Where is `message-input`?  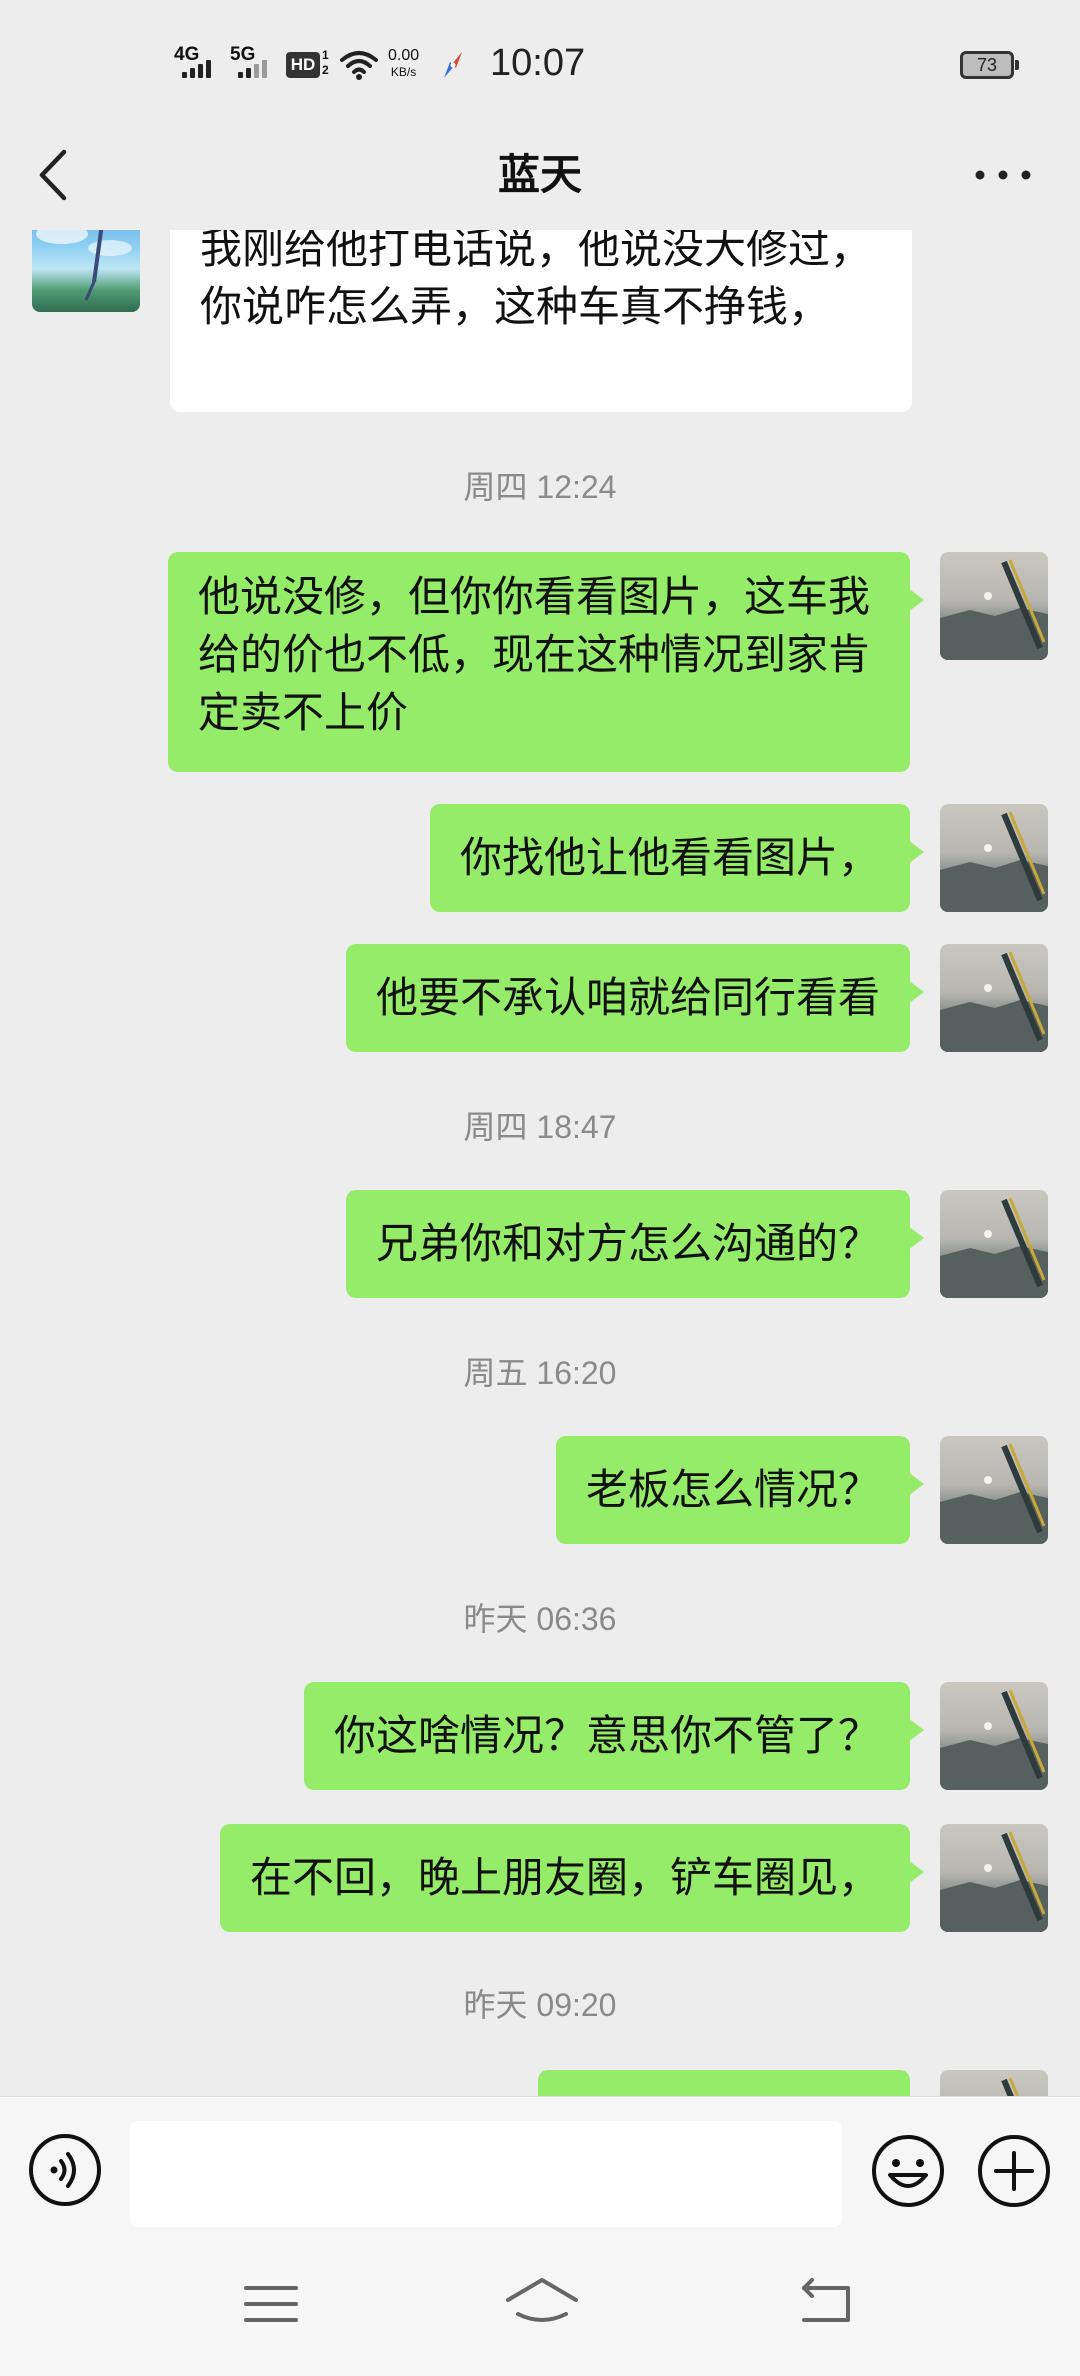
message-input is located at coordinates (486, 2174).